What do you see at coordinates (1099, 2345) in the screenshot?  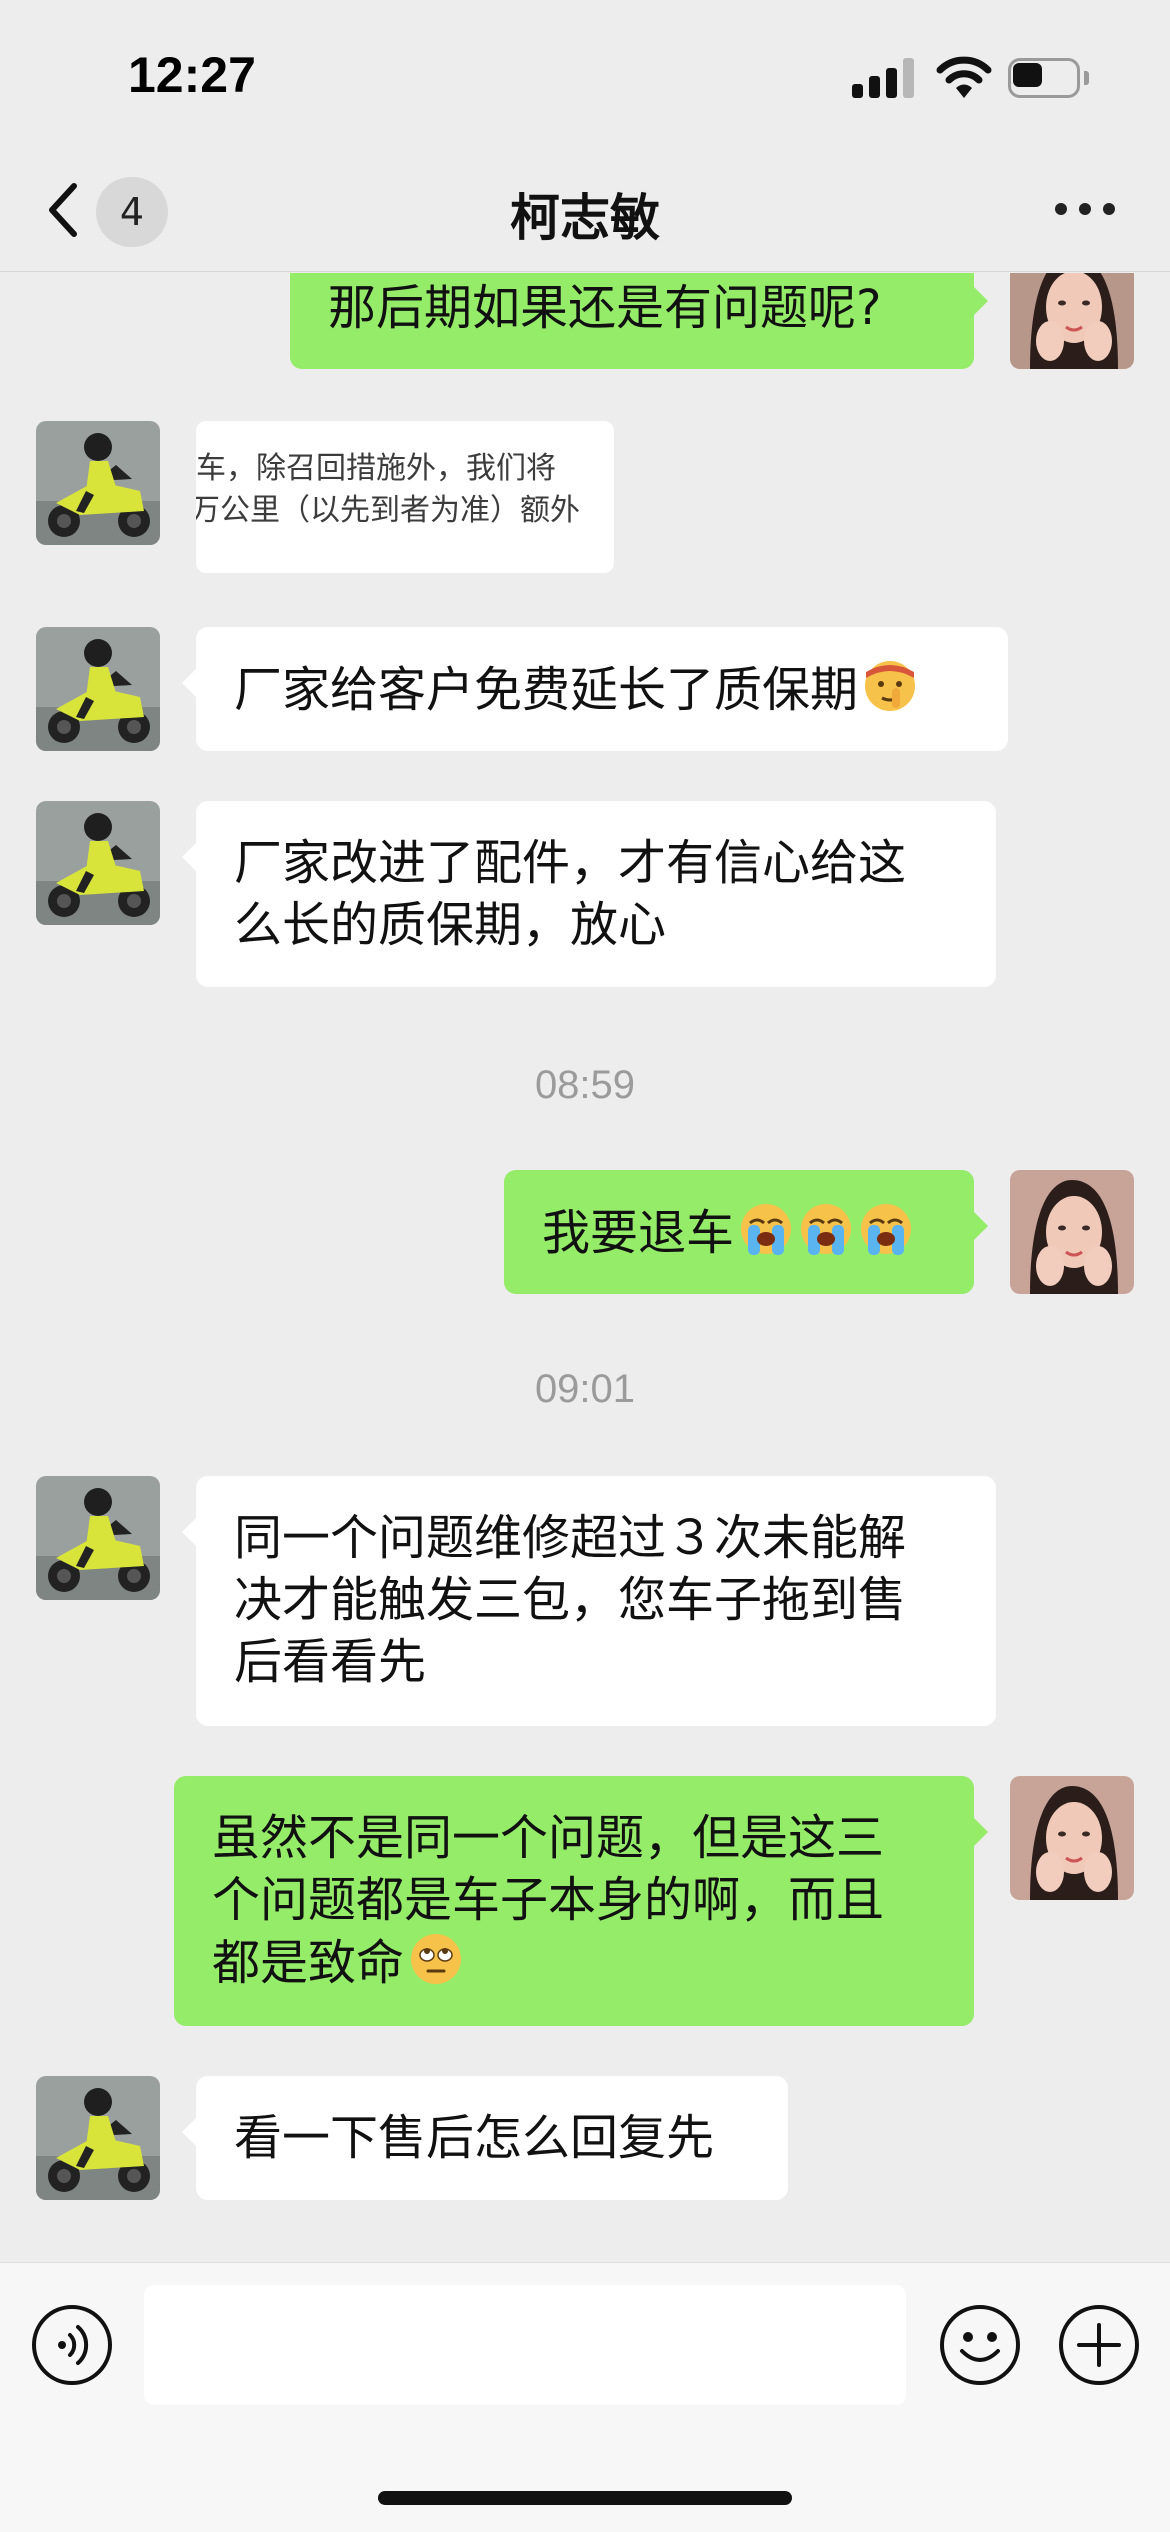 I see `add-attachment-icon` at bounding box center [1099, 2345].